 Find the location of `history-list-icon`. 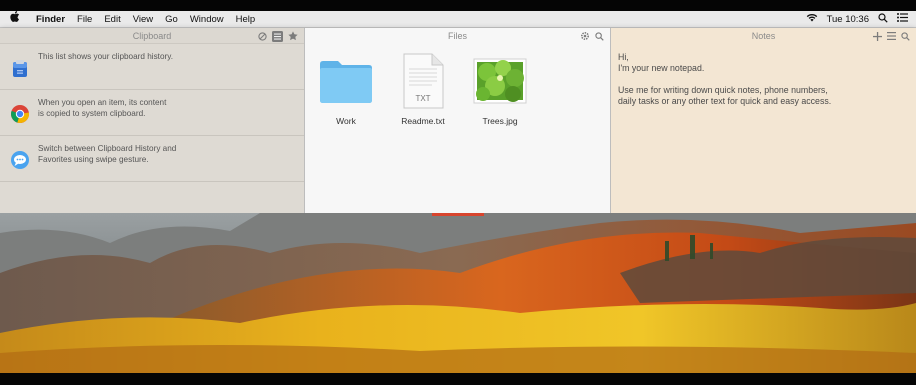

history-list-icon is located at coordinates (277, 36).